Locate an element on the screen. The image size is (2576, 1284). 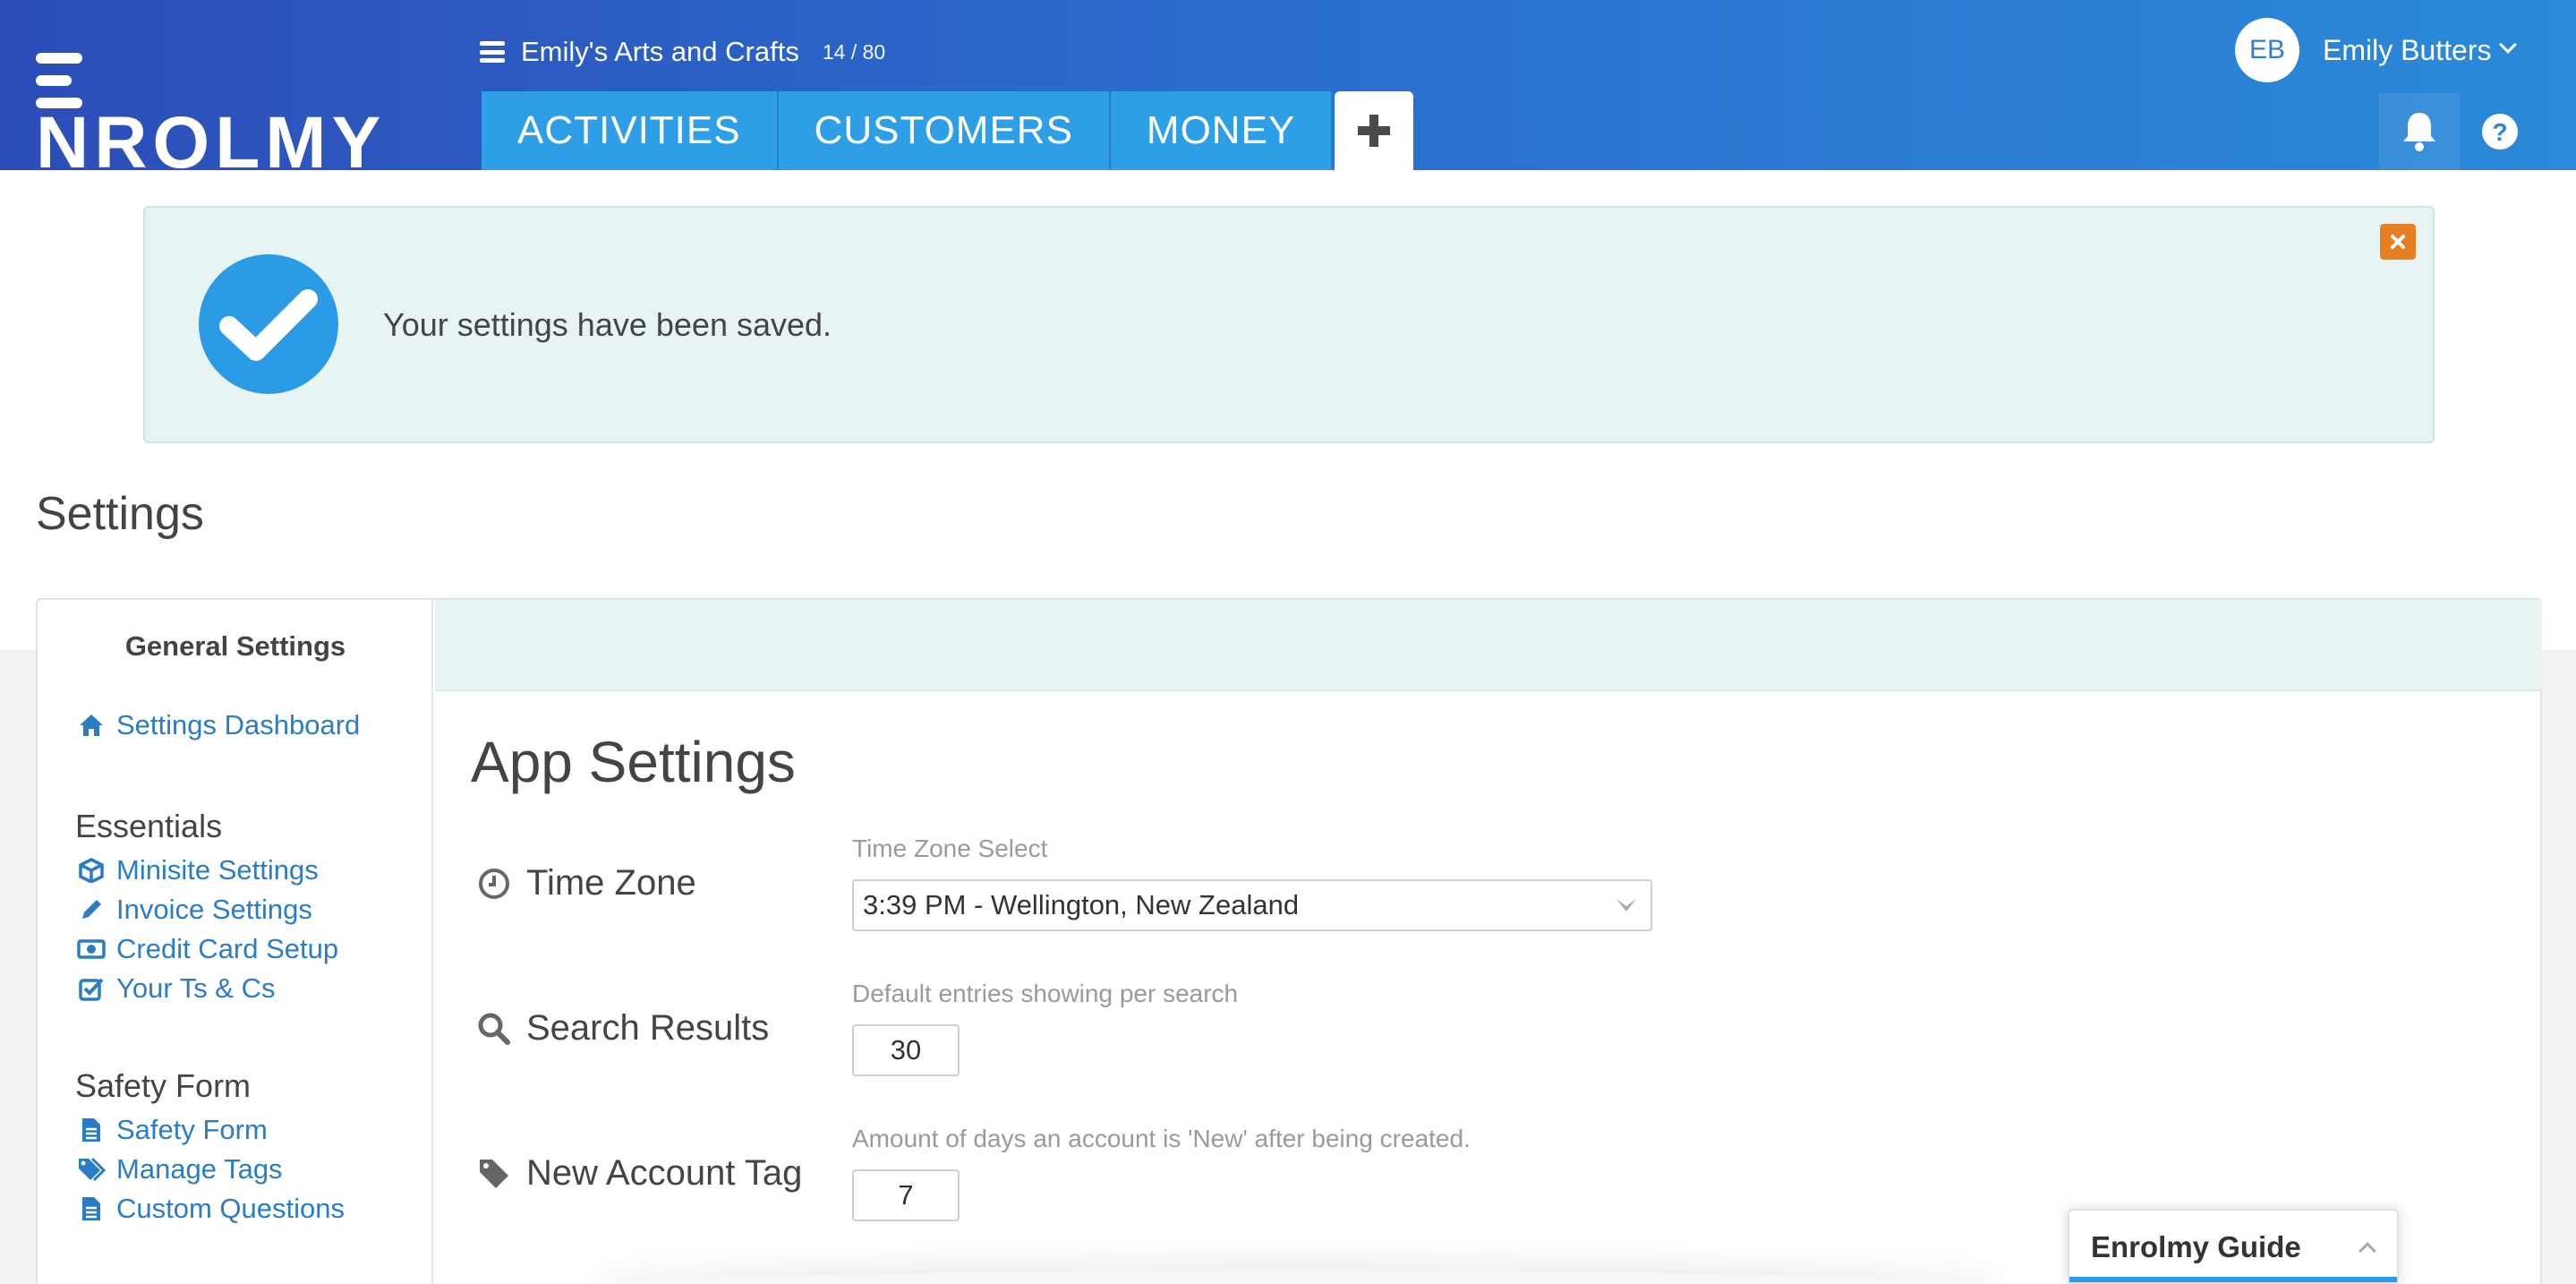
org-switcher: Emily's Arts and Crafts 14 / 80 is located at coordinates (682, 52).